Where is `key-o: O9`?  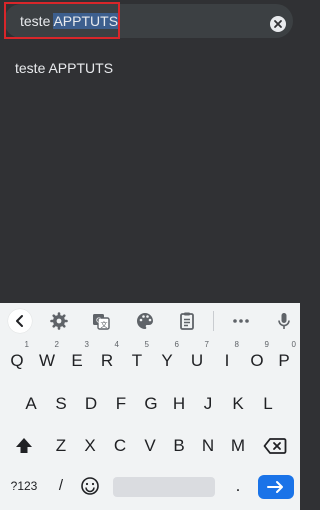
key-o: O9 is located at coordinates (257, 358).